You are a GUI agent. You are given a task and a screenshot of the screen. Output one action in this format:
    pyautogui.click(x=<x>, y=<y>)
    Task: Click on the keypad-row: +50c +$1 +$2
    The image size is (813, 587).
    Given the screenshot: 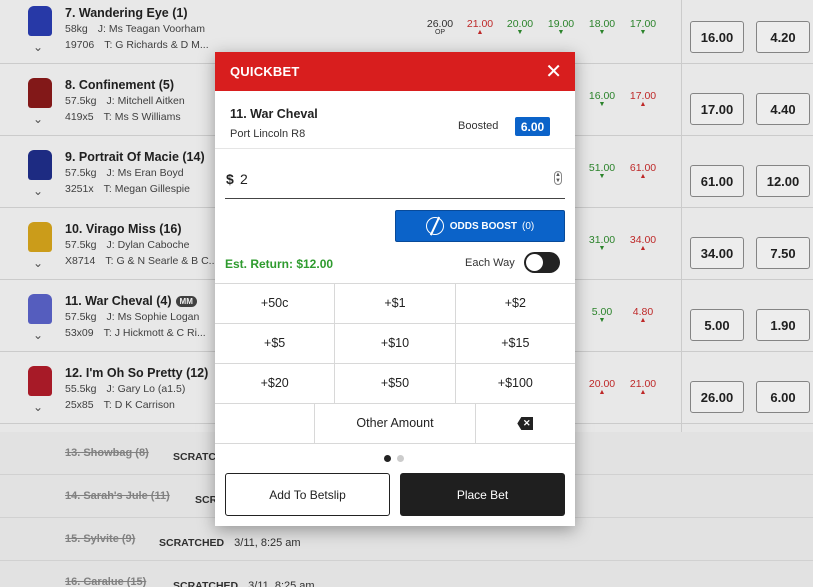 What is the action you would take?
    pyautogui.click(x=395, y=304)
    